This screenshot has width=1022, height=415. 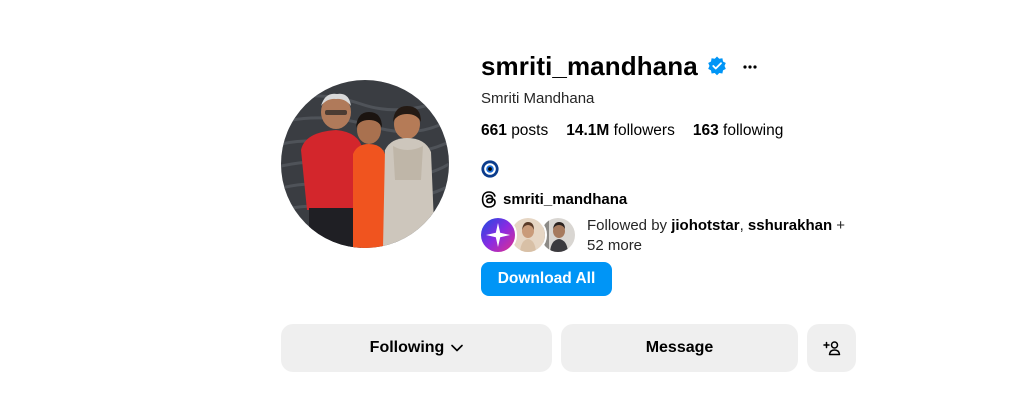 What do you see at coordinates (753, 130) in the screenshot?
I see `following-label: following` at bounding box center [753, 130].